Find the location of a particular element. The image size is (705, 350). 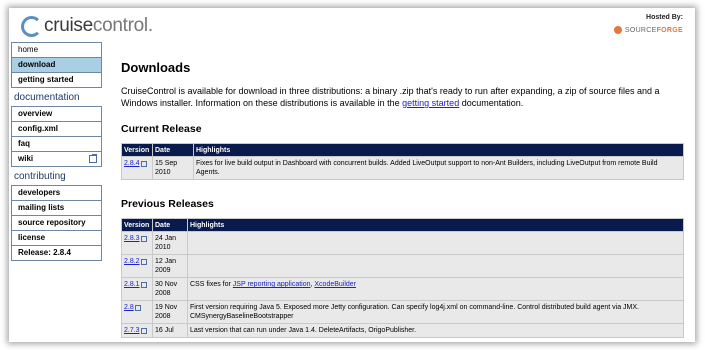

getting-started-link: getting started is located at coordinates (430, 103).